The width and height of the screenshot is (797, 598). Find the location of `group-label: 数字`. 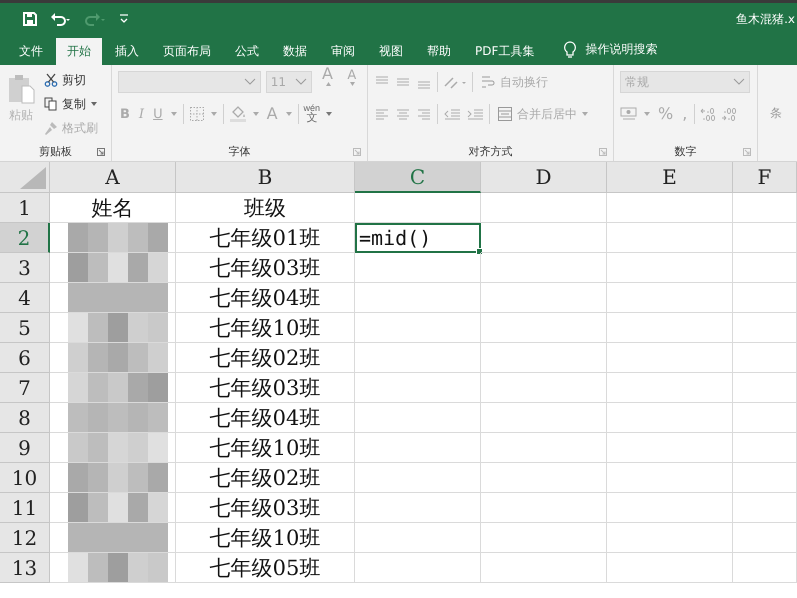

group-label: 数字 is located at coordinates (685, 151).